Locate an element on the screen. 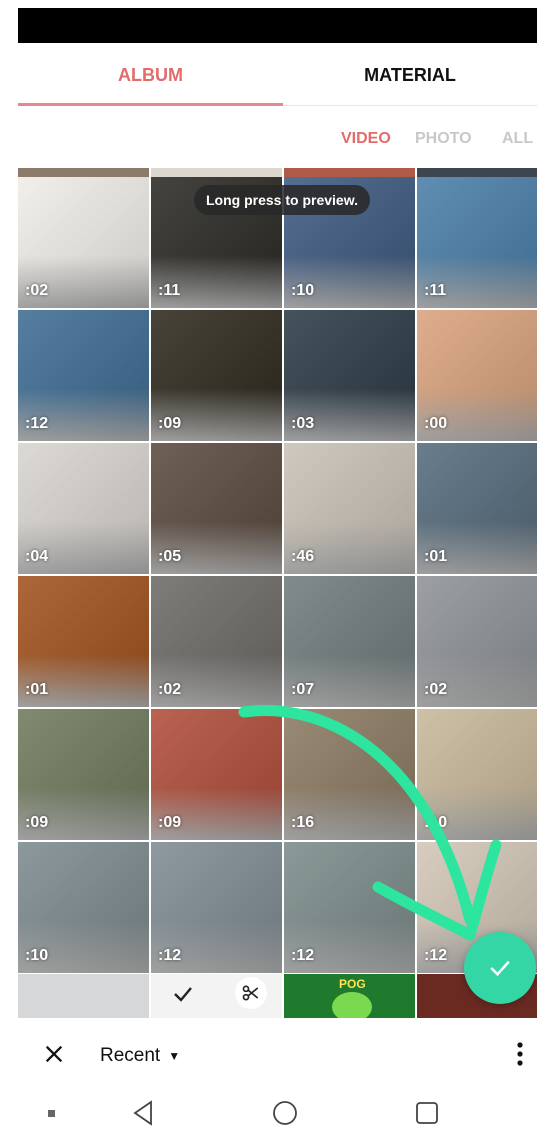 Image resolution: width=537 pixels, height=1136 pixels. close-button is located at coordinates (54, 1054).